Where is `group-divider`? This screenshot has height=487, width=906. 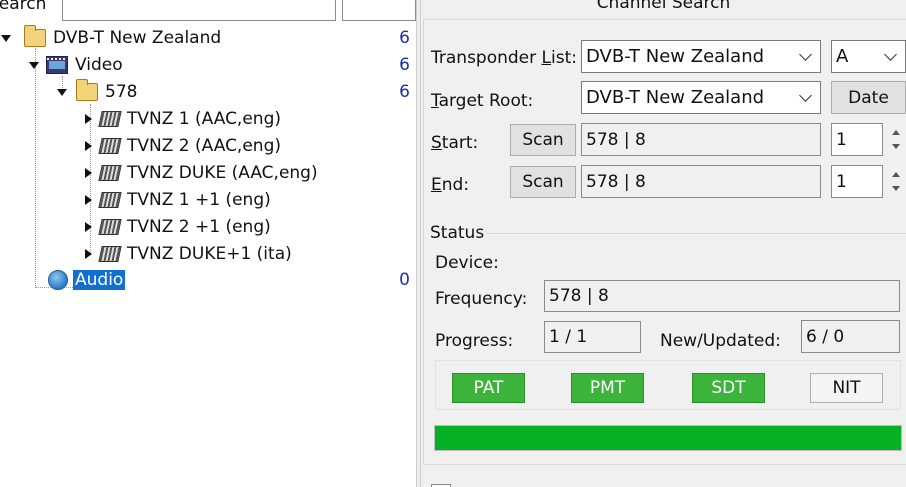 group-divider is located at coordinates (696, 233).